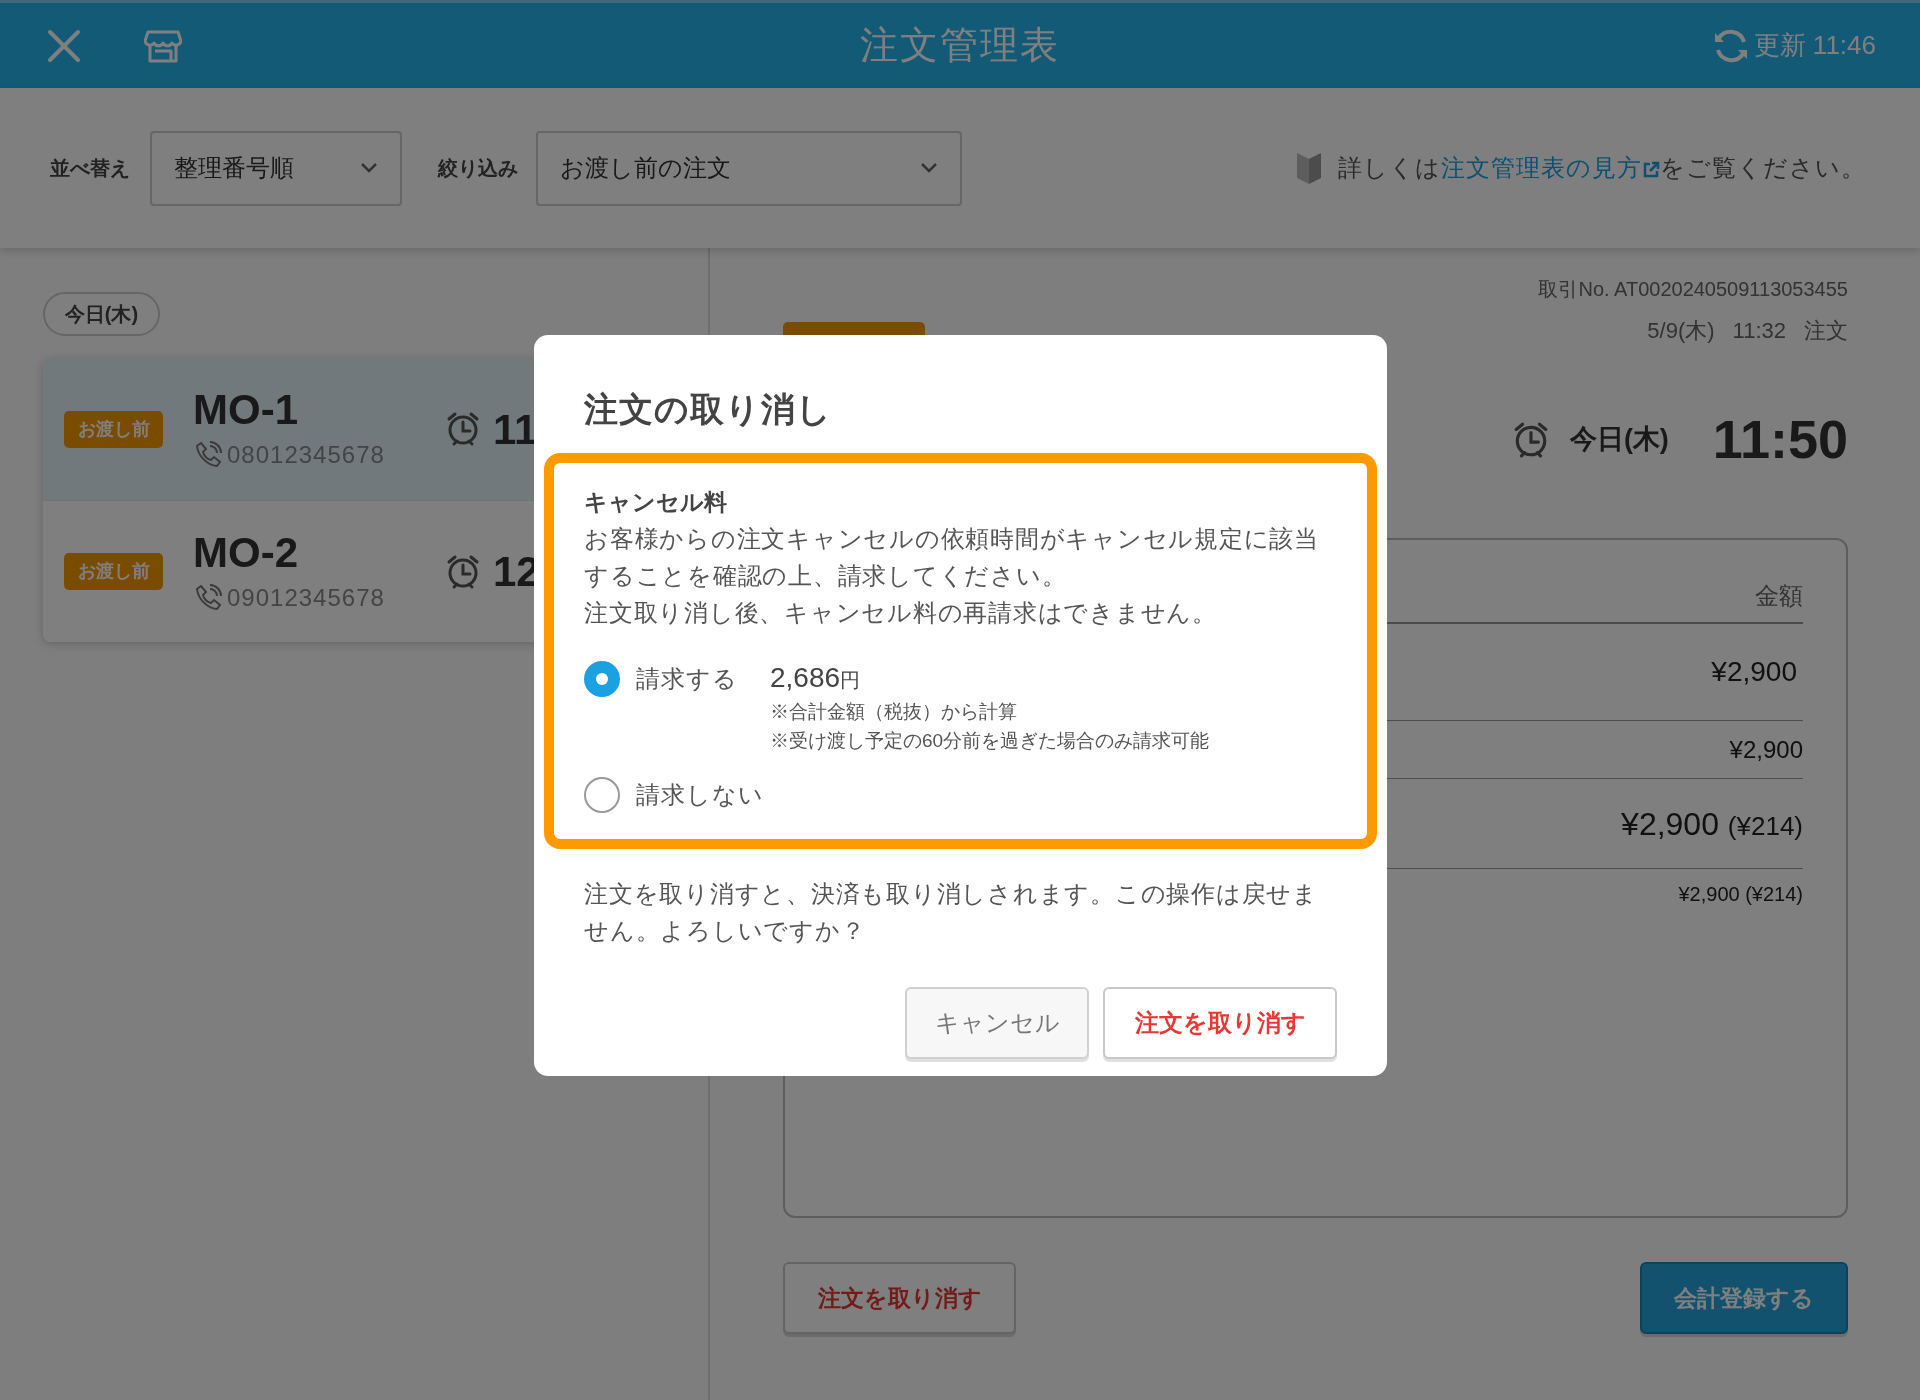  What do you see at coordinates (246, 410) in the screenshot?
I see `order-number: MO-1` at bounding box center [246, 410].